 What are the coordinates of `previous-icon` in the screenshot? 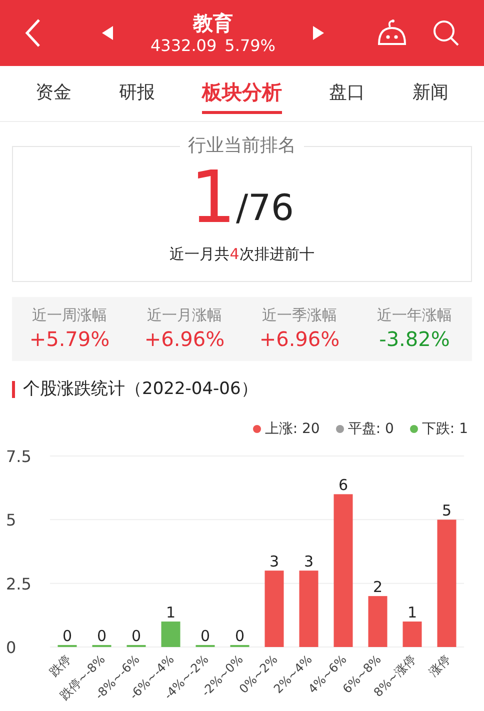 It's located at (108, 33).